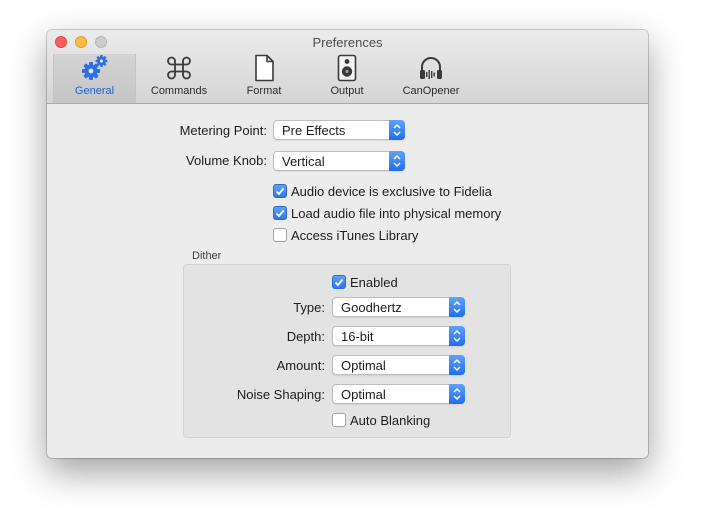 The image size is (712, 528). Describe the element at coordinates (280, 394) in the screenshot. I see `noise-shaping-label: Noise Shaping:` at that location.